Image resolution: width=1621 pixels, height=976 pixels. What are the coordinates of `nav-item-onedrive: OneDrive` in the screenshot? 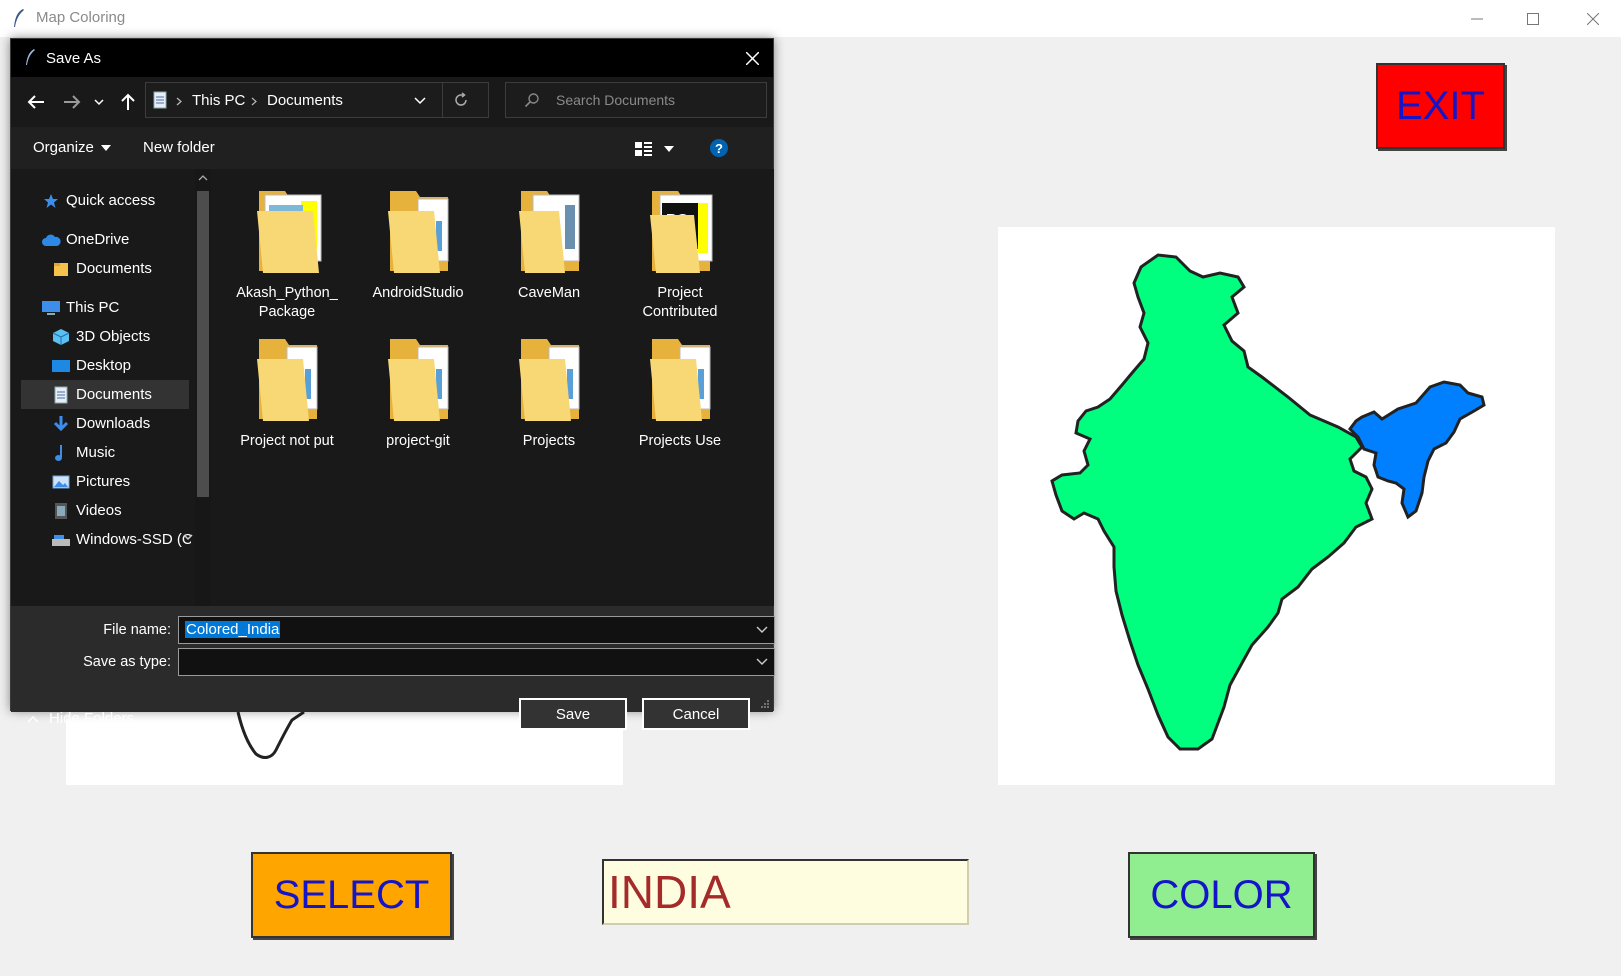 It's located at (126, 239).